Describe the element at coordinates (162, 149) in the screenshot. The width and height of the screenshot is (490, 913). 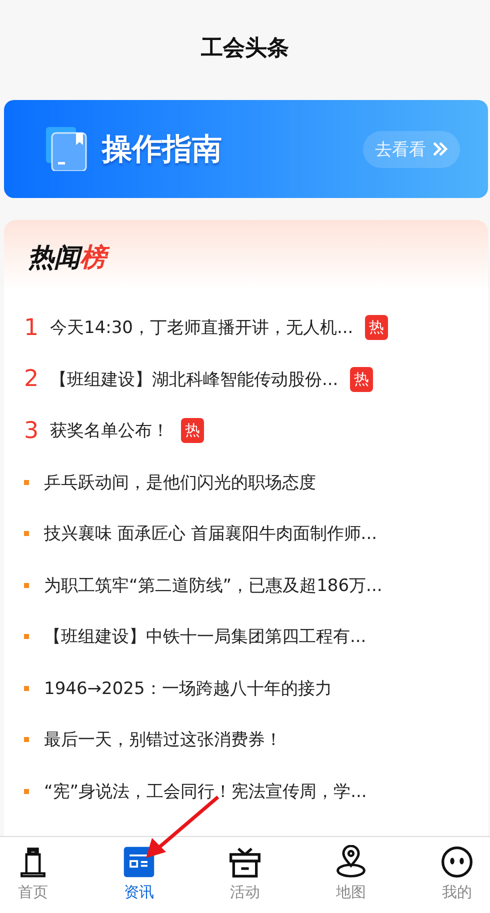
I see `banner-title: 操作指南` at that location.